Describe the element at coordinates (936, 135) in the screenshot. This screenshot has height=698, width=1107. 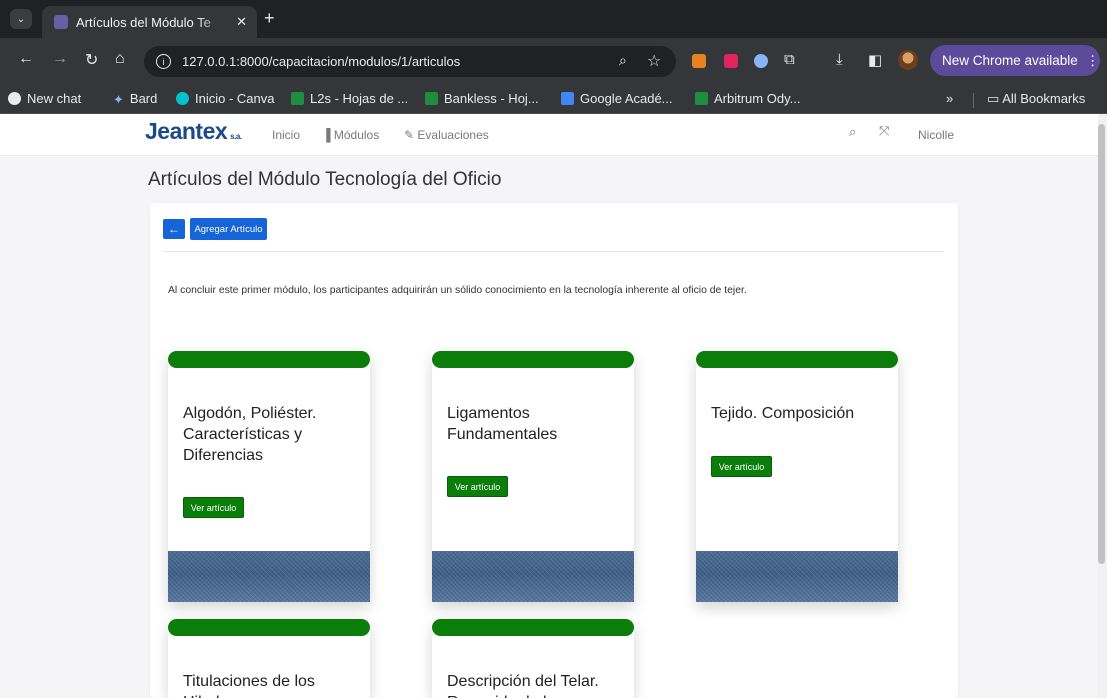
I see `user-menu: Nicolle` at that location.